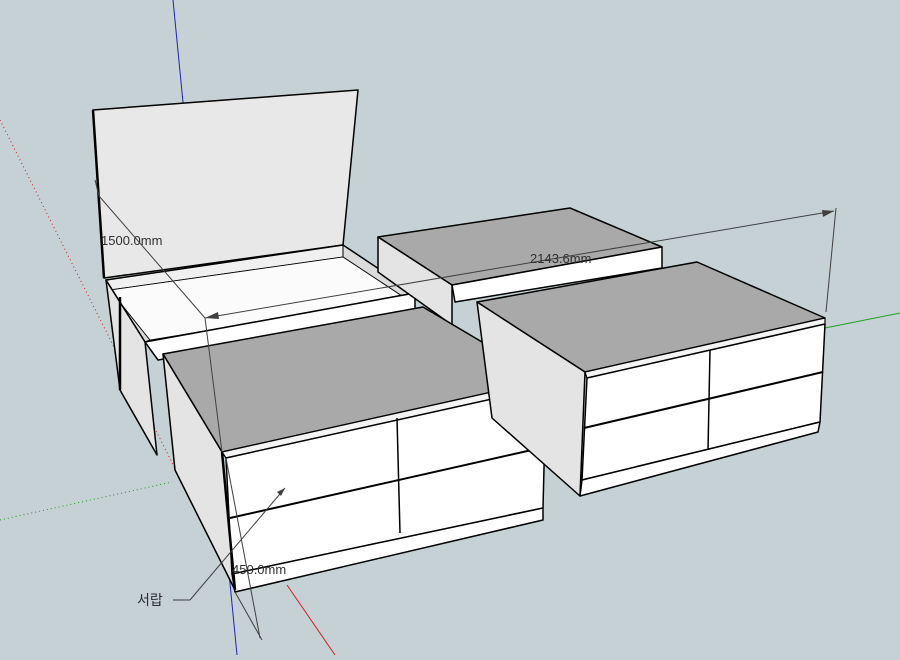 This screenshot has height=660, width=900. Describe the element at coordinates (86, 501) in the screenshot. I see `green-axis-dotted` at that location.